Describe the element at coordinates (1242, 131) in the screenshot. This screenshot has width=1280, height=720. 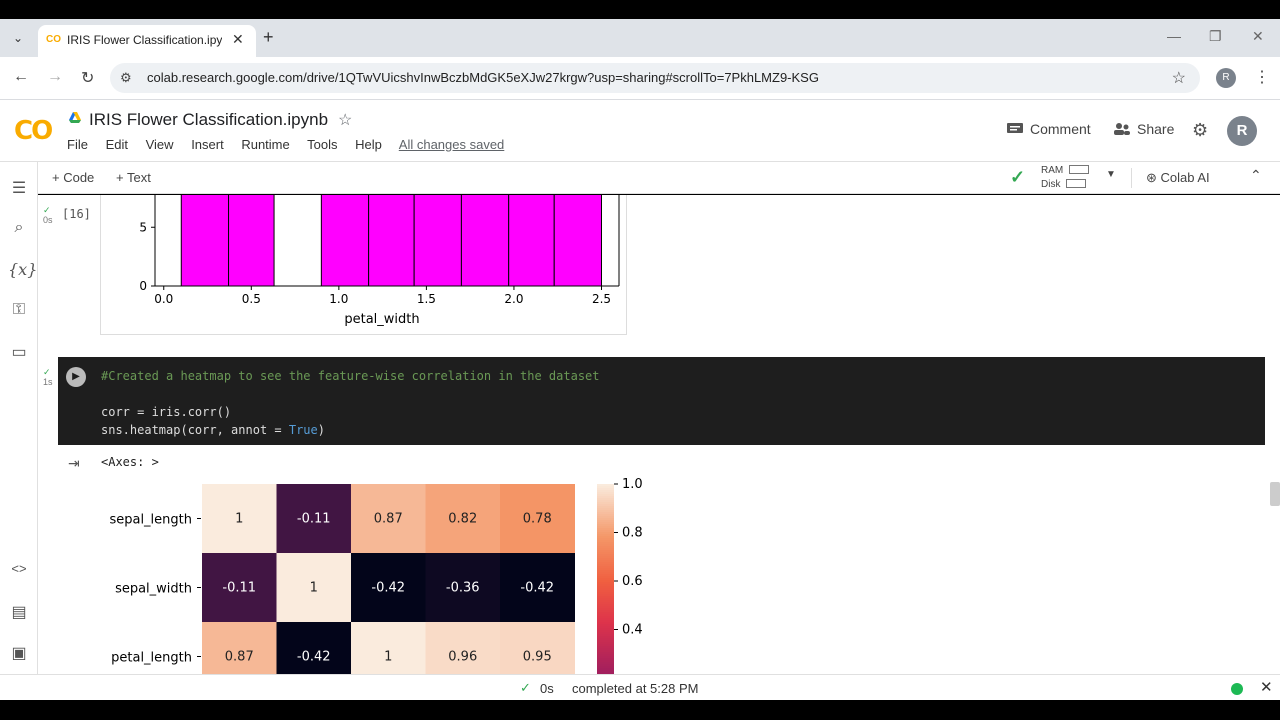
I see `user-avatar: R` at that location.